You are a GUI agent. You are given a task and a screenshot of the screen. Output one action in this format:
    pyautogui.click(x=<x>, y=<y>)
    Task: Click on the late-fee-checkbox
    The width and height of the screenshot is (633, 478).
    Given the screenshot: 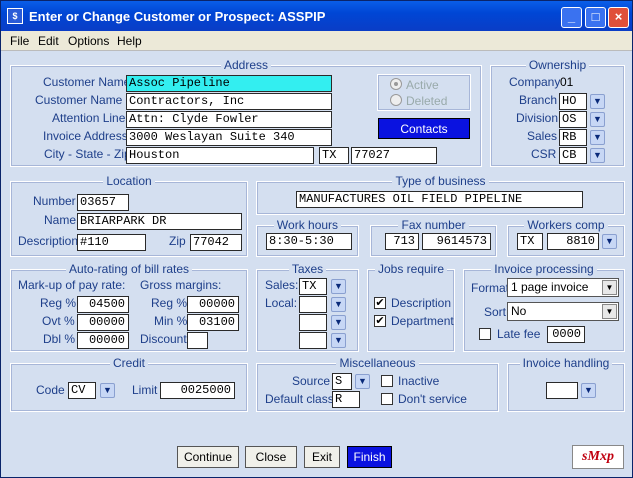 What is the action you would take?
    pyautogui.click(x=485, y=334)
    